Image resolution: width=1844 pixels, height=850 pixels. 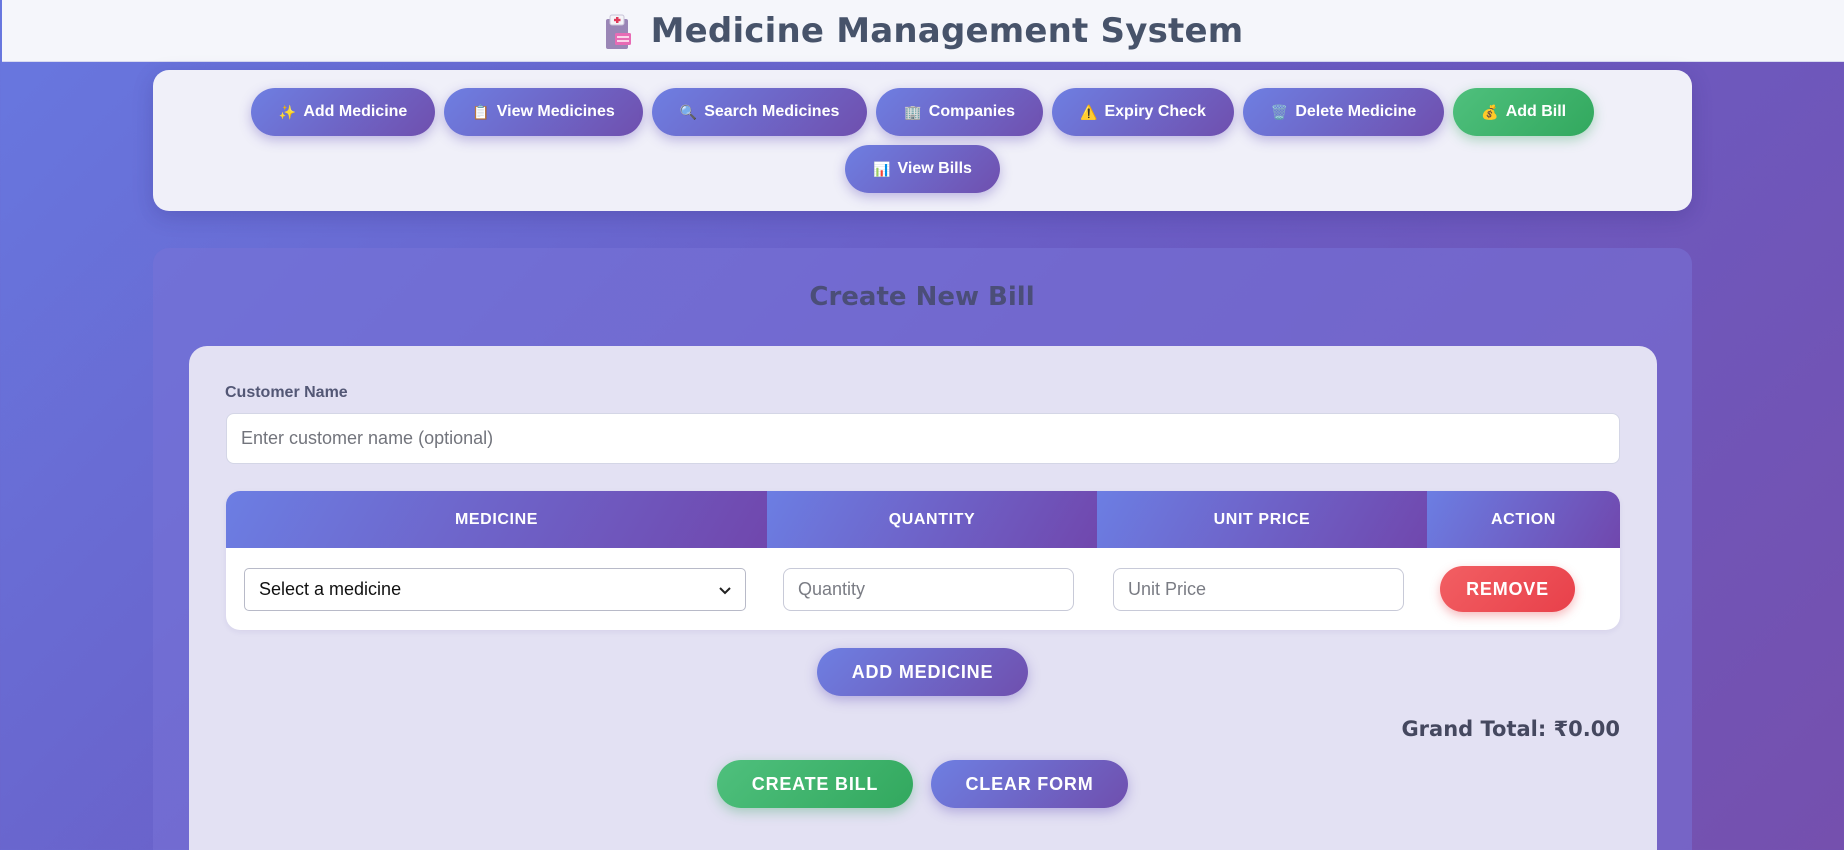 I want to click on unit-price-input, so click(x=1258, y=589).